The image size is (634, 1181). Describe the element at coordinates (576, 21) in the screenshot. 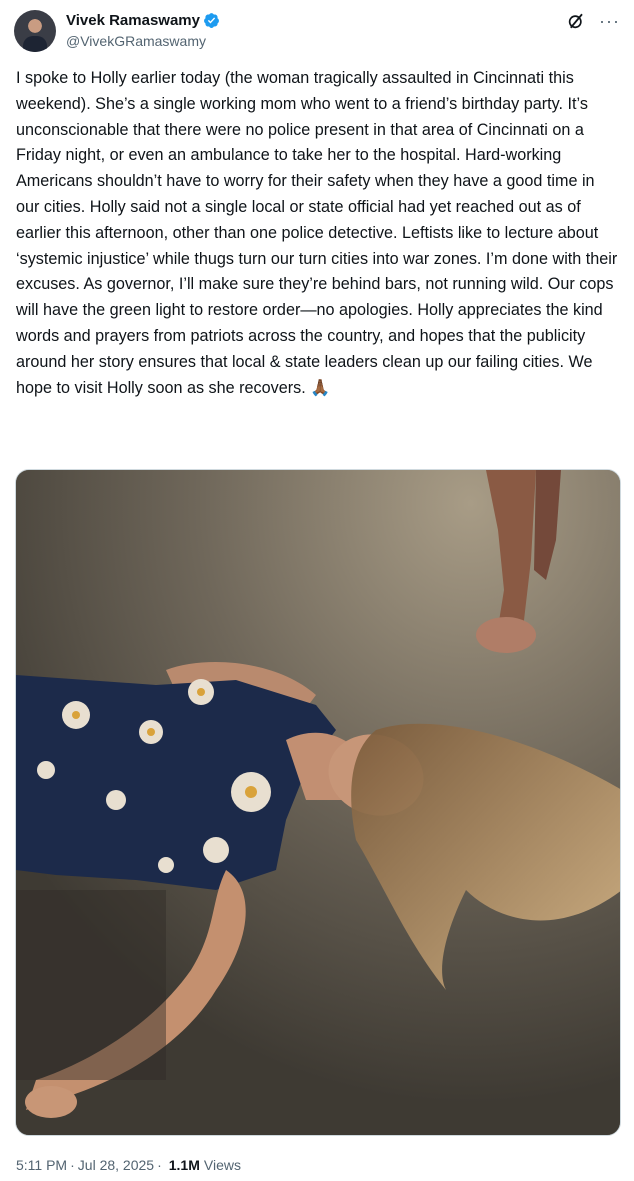

I see `grok-icon` at that location.